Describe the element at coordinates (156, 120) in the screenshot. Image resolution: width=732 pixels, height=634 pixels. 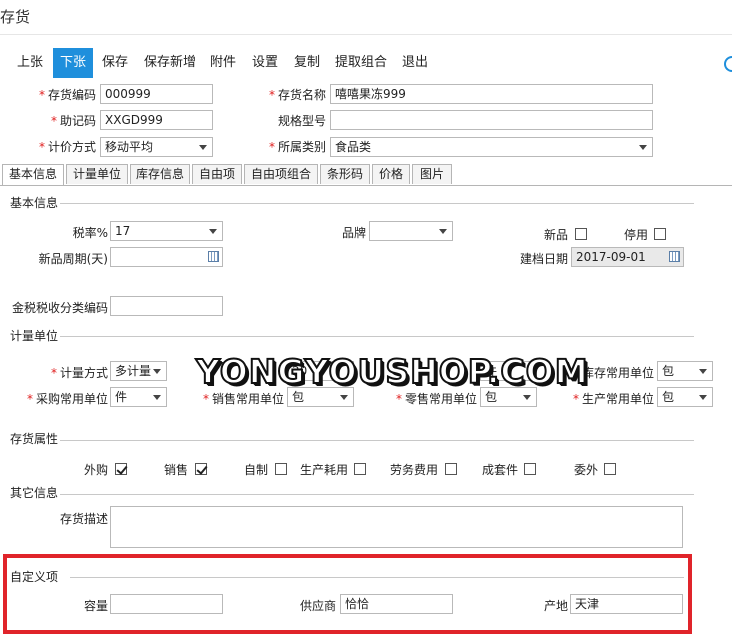
I see `mnemonic-input: XXGD999` at that location.